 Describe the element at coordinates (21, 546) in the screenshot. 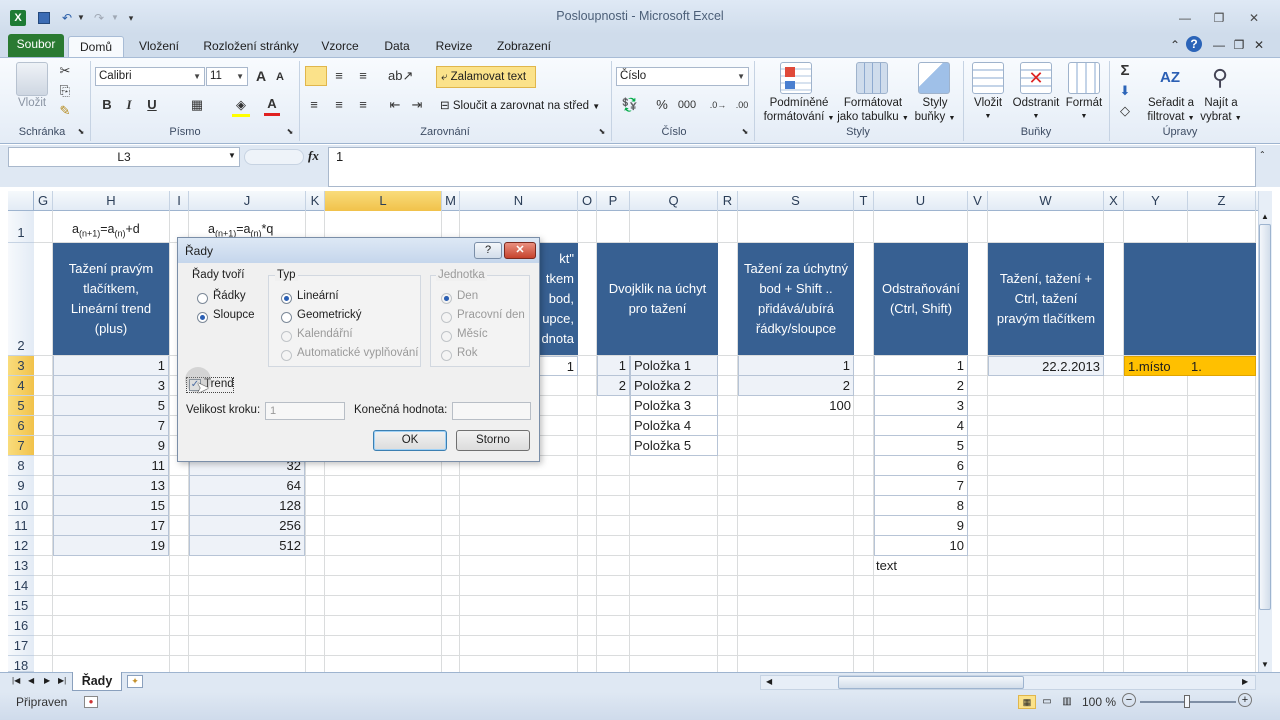

I see `row-header-12: 12` at that location.